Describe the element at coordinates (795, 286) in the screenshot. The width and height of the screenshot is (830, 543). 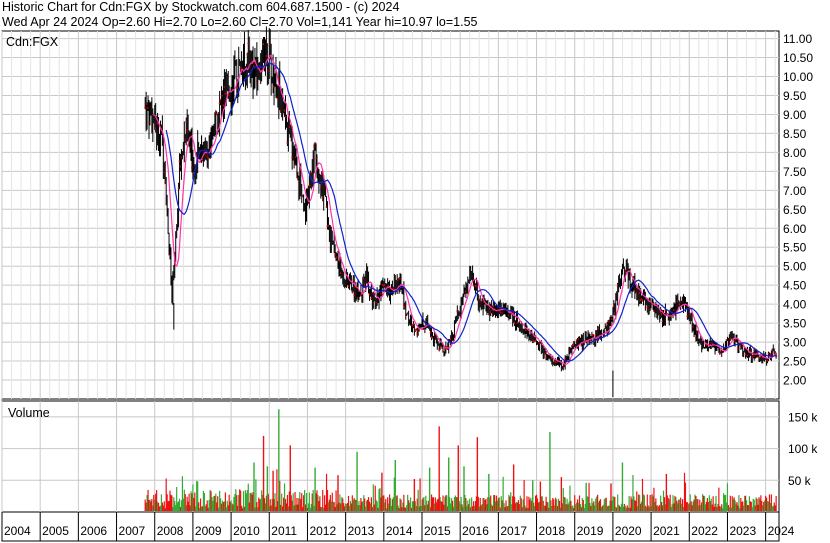
I see `y-tick-label: 4.50` at that location.